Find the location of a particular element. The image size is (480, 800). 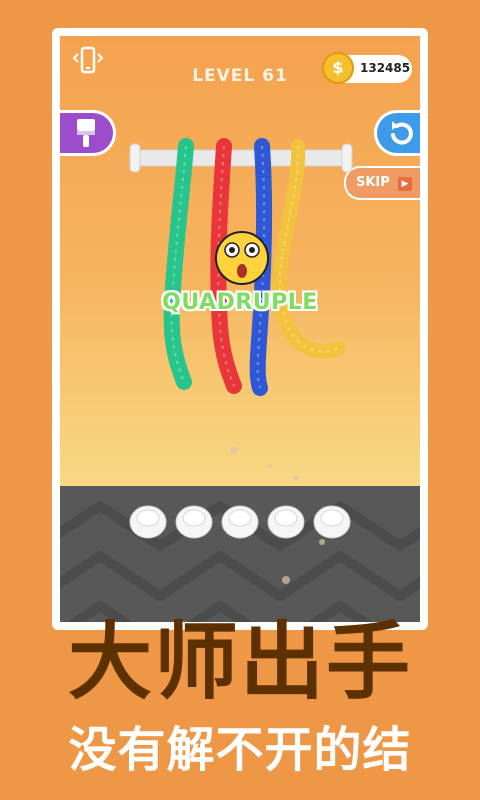

rope-bar is located at coordinates (241, 158).